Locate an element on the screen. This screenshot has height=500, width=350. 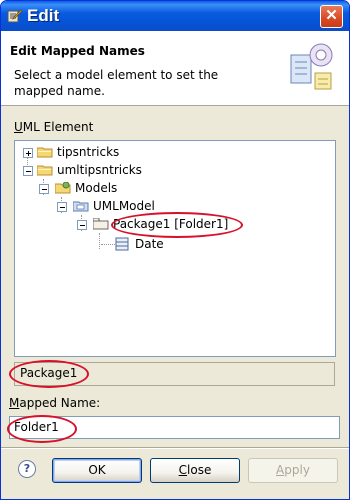
mapped-name-input: Folder1 is located at coordinates (174, 427).